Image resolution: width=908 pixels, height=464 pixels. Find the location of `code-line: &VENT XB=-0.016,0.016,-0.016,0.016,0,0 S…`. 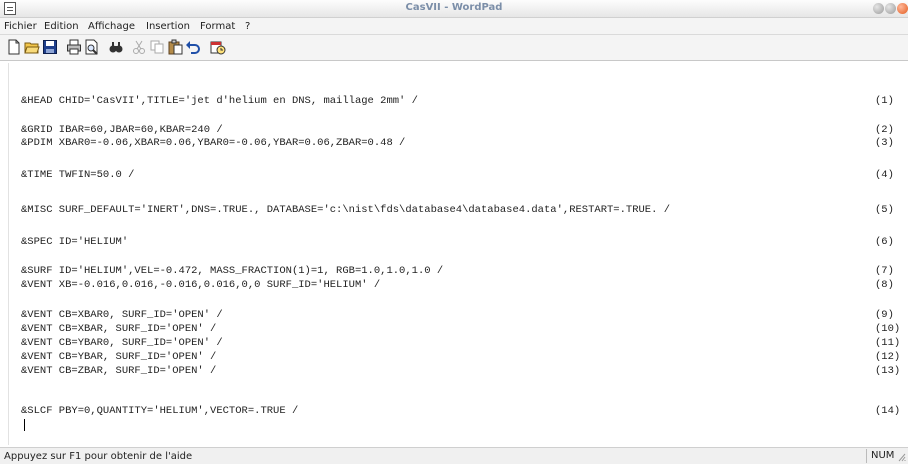

code-line: &VENT XB=-0.016,0.016,-0.016,0.016,0,0 S… is located at coordinates (201, 285).